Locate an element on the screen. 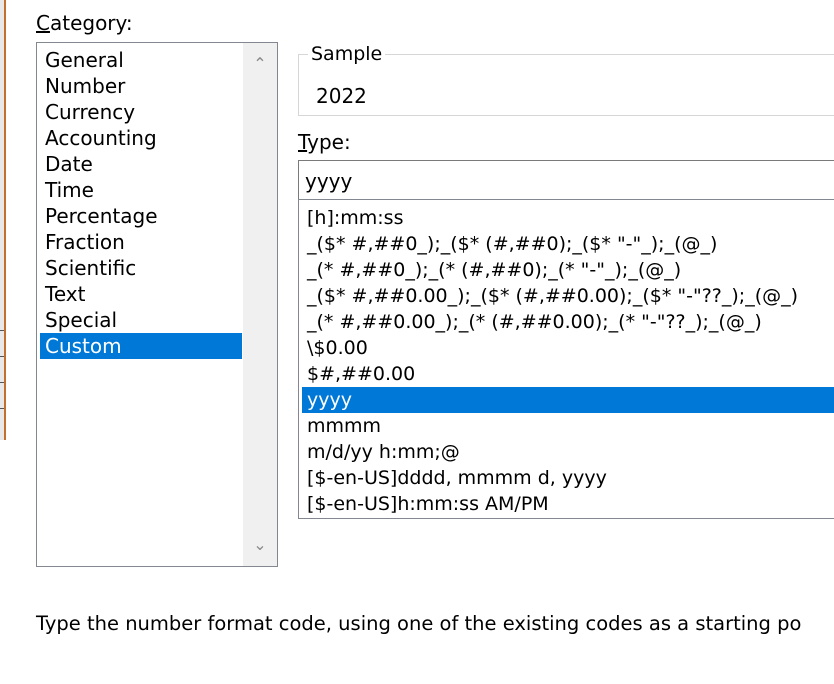 This screenshot has width=834, height=684. category-item: Accounting is located at coordinates (141, 138).